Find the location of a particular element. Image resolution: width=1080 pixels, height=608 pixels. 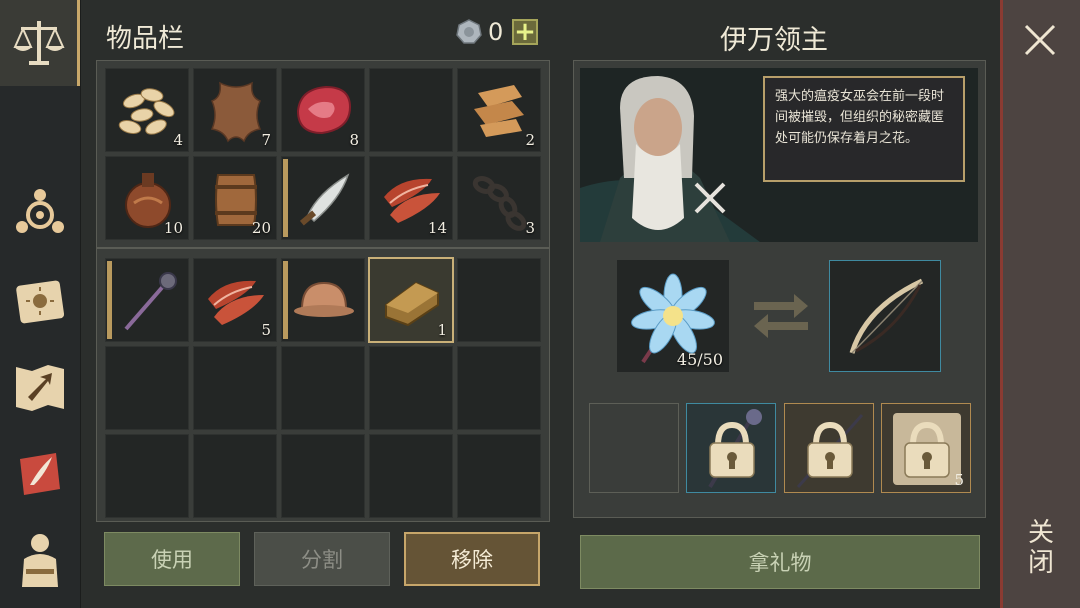

inventory-slot: 5 is located at coordinates (235, 300).